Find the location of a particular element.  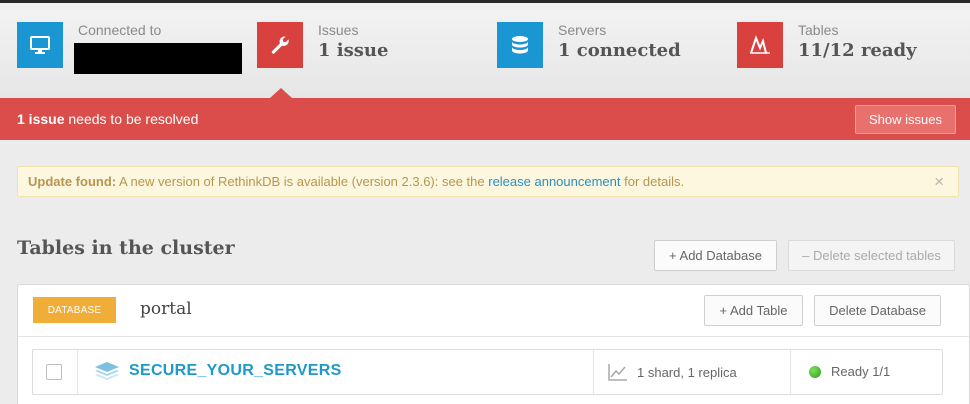

layers-icon is located at coordinates (107, 374).